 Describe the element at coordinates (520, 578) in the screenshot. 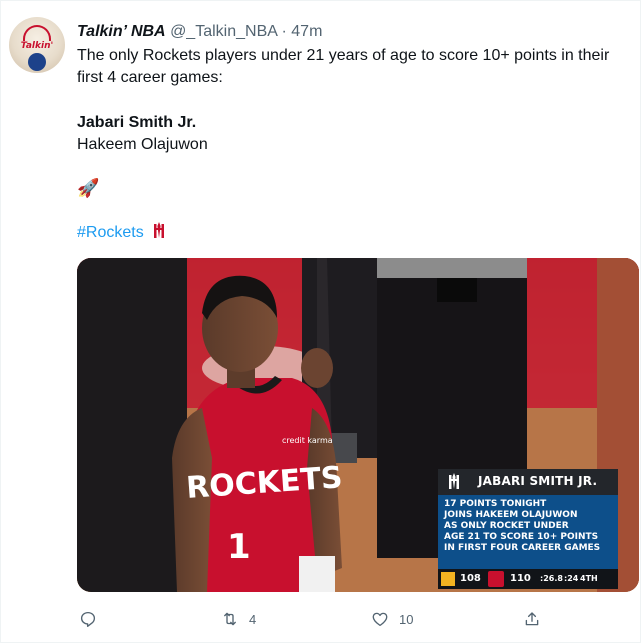

I see `home-score: 110` at that location.